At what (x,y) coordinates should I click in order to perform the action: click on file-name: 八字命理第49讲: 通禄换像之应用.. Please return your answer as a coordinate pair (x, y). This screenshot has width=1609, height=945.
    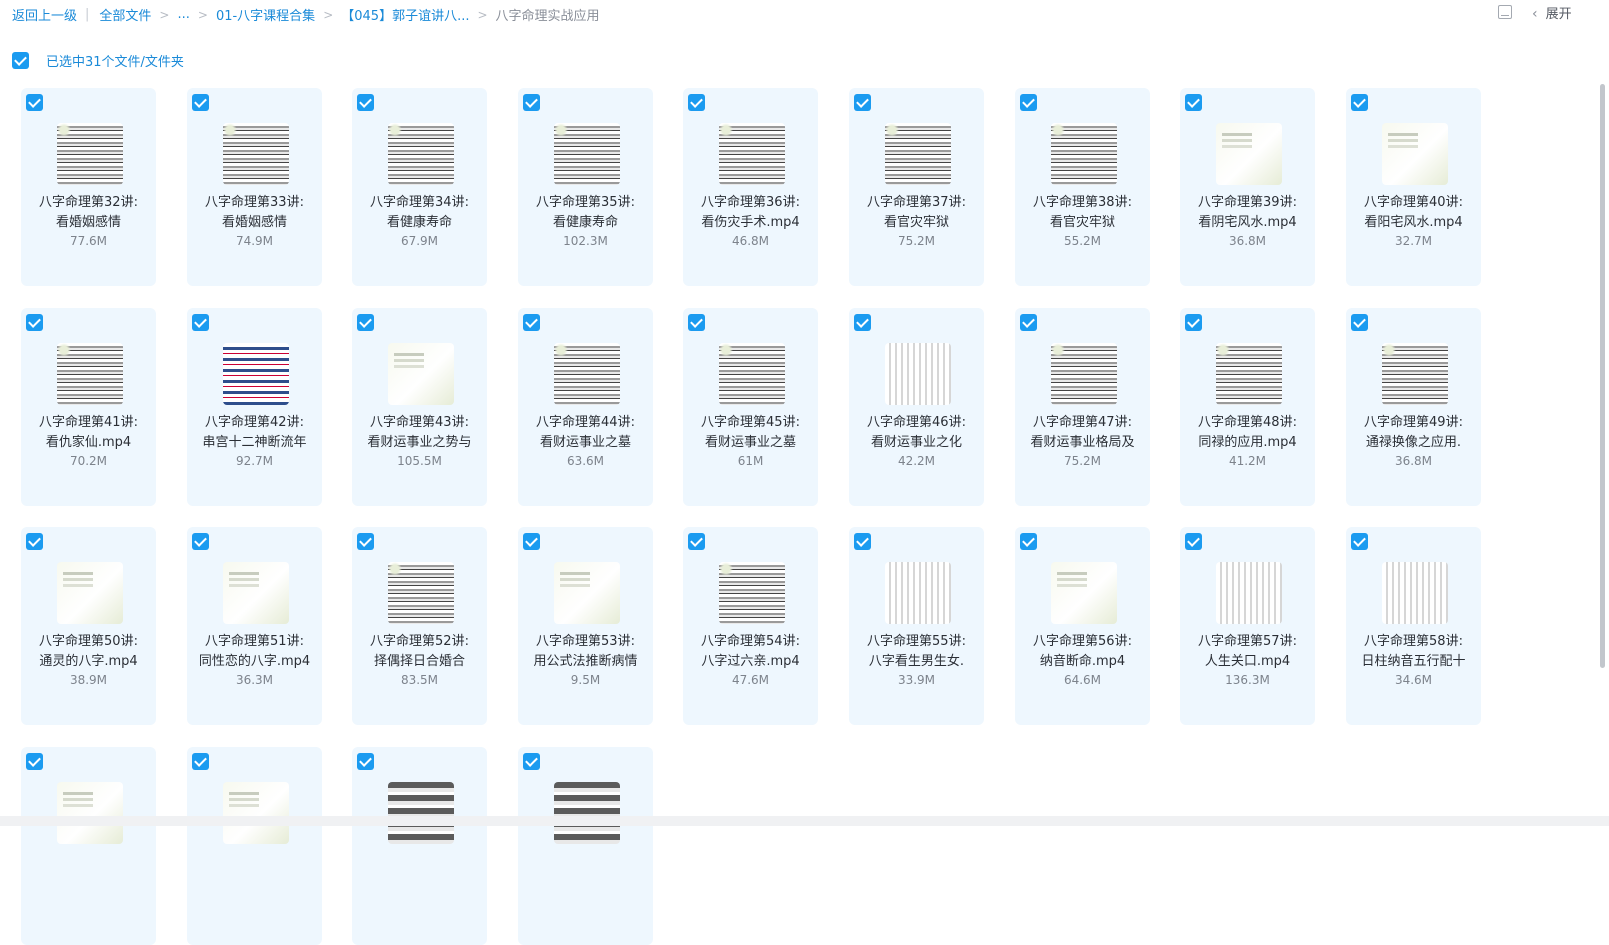
    Looking at the image, I should click on (1413, 433).